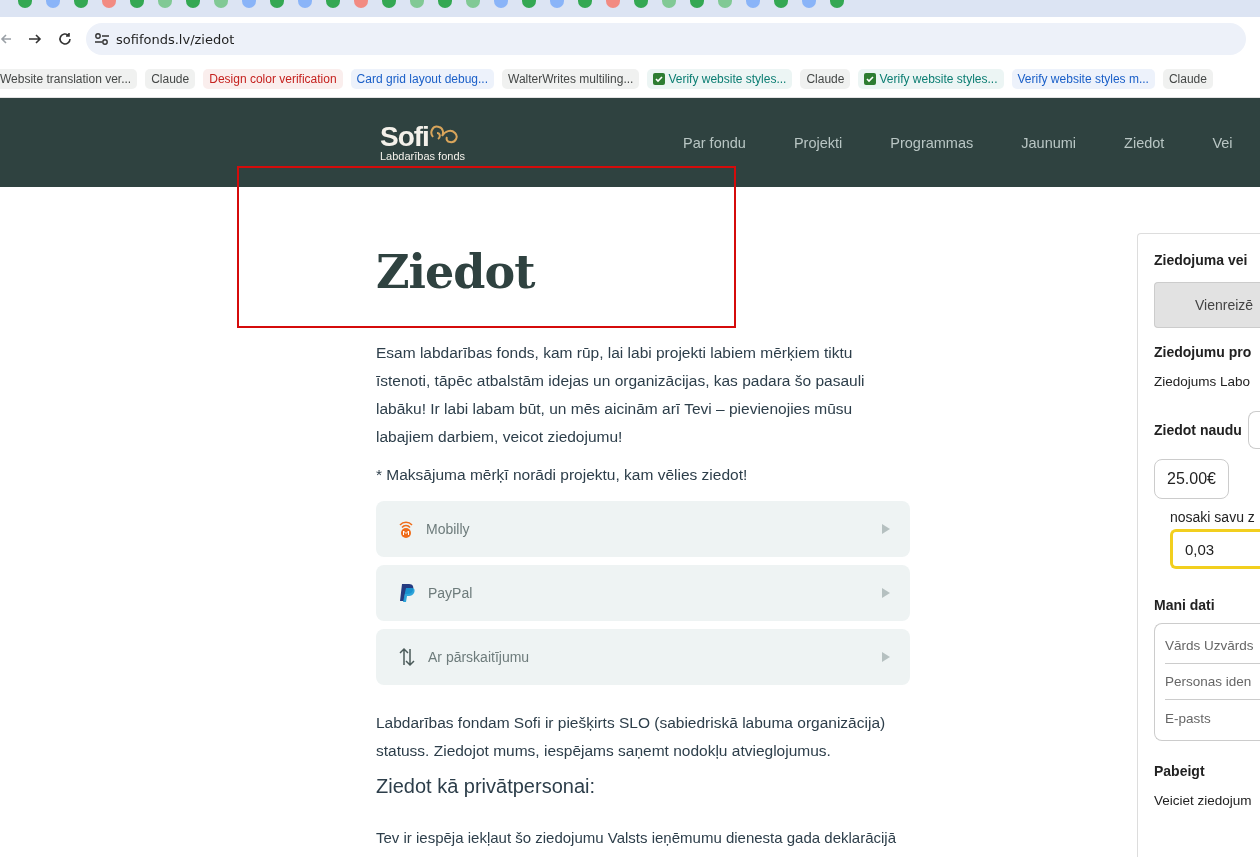 This screenshot has height=857, width=1260. What do you see at coordinates (643, 593) in the screenshot?
I see `payment-method-row: PayPal` at bounding box center [643, 593].